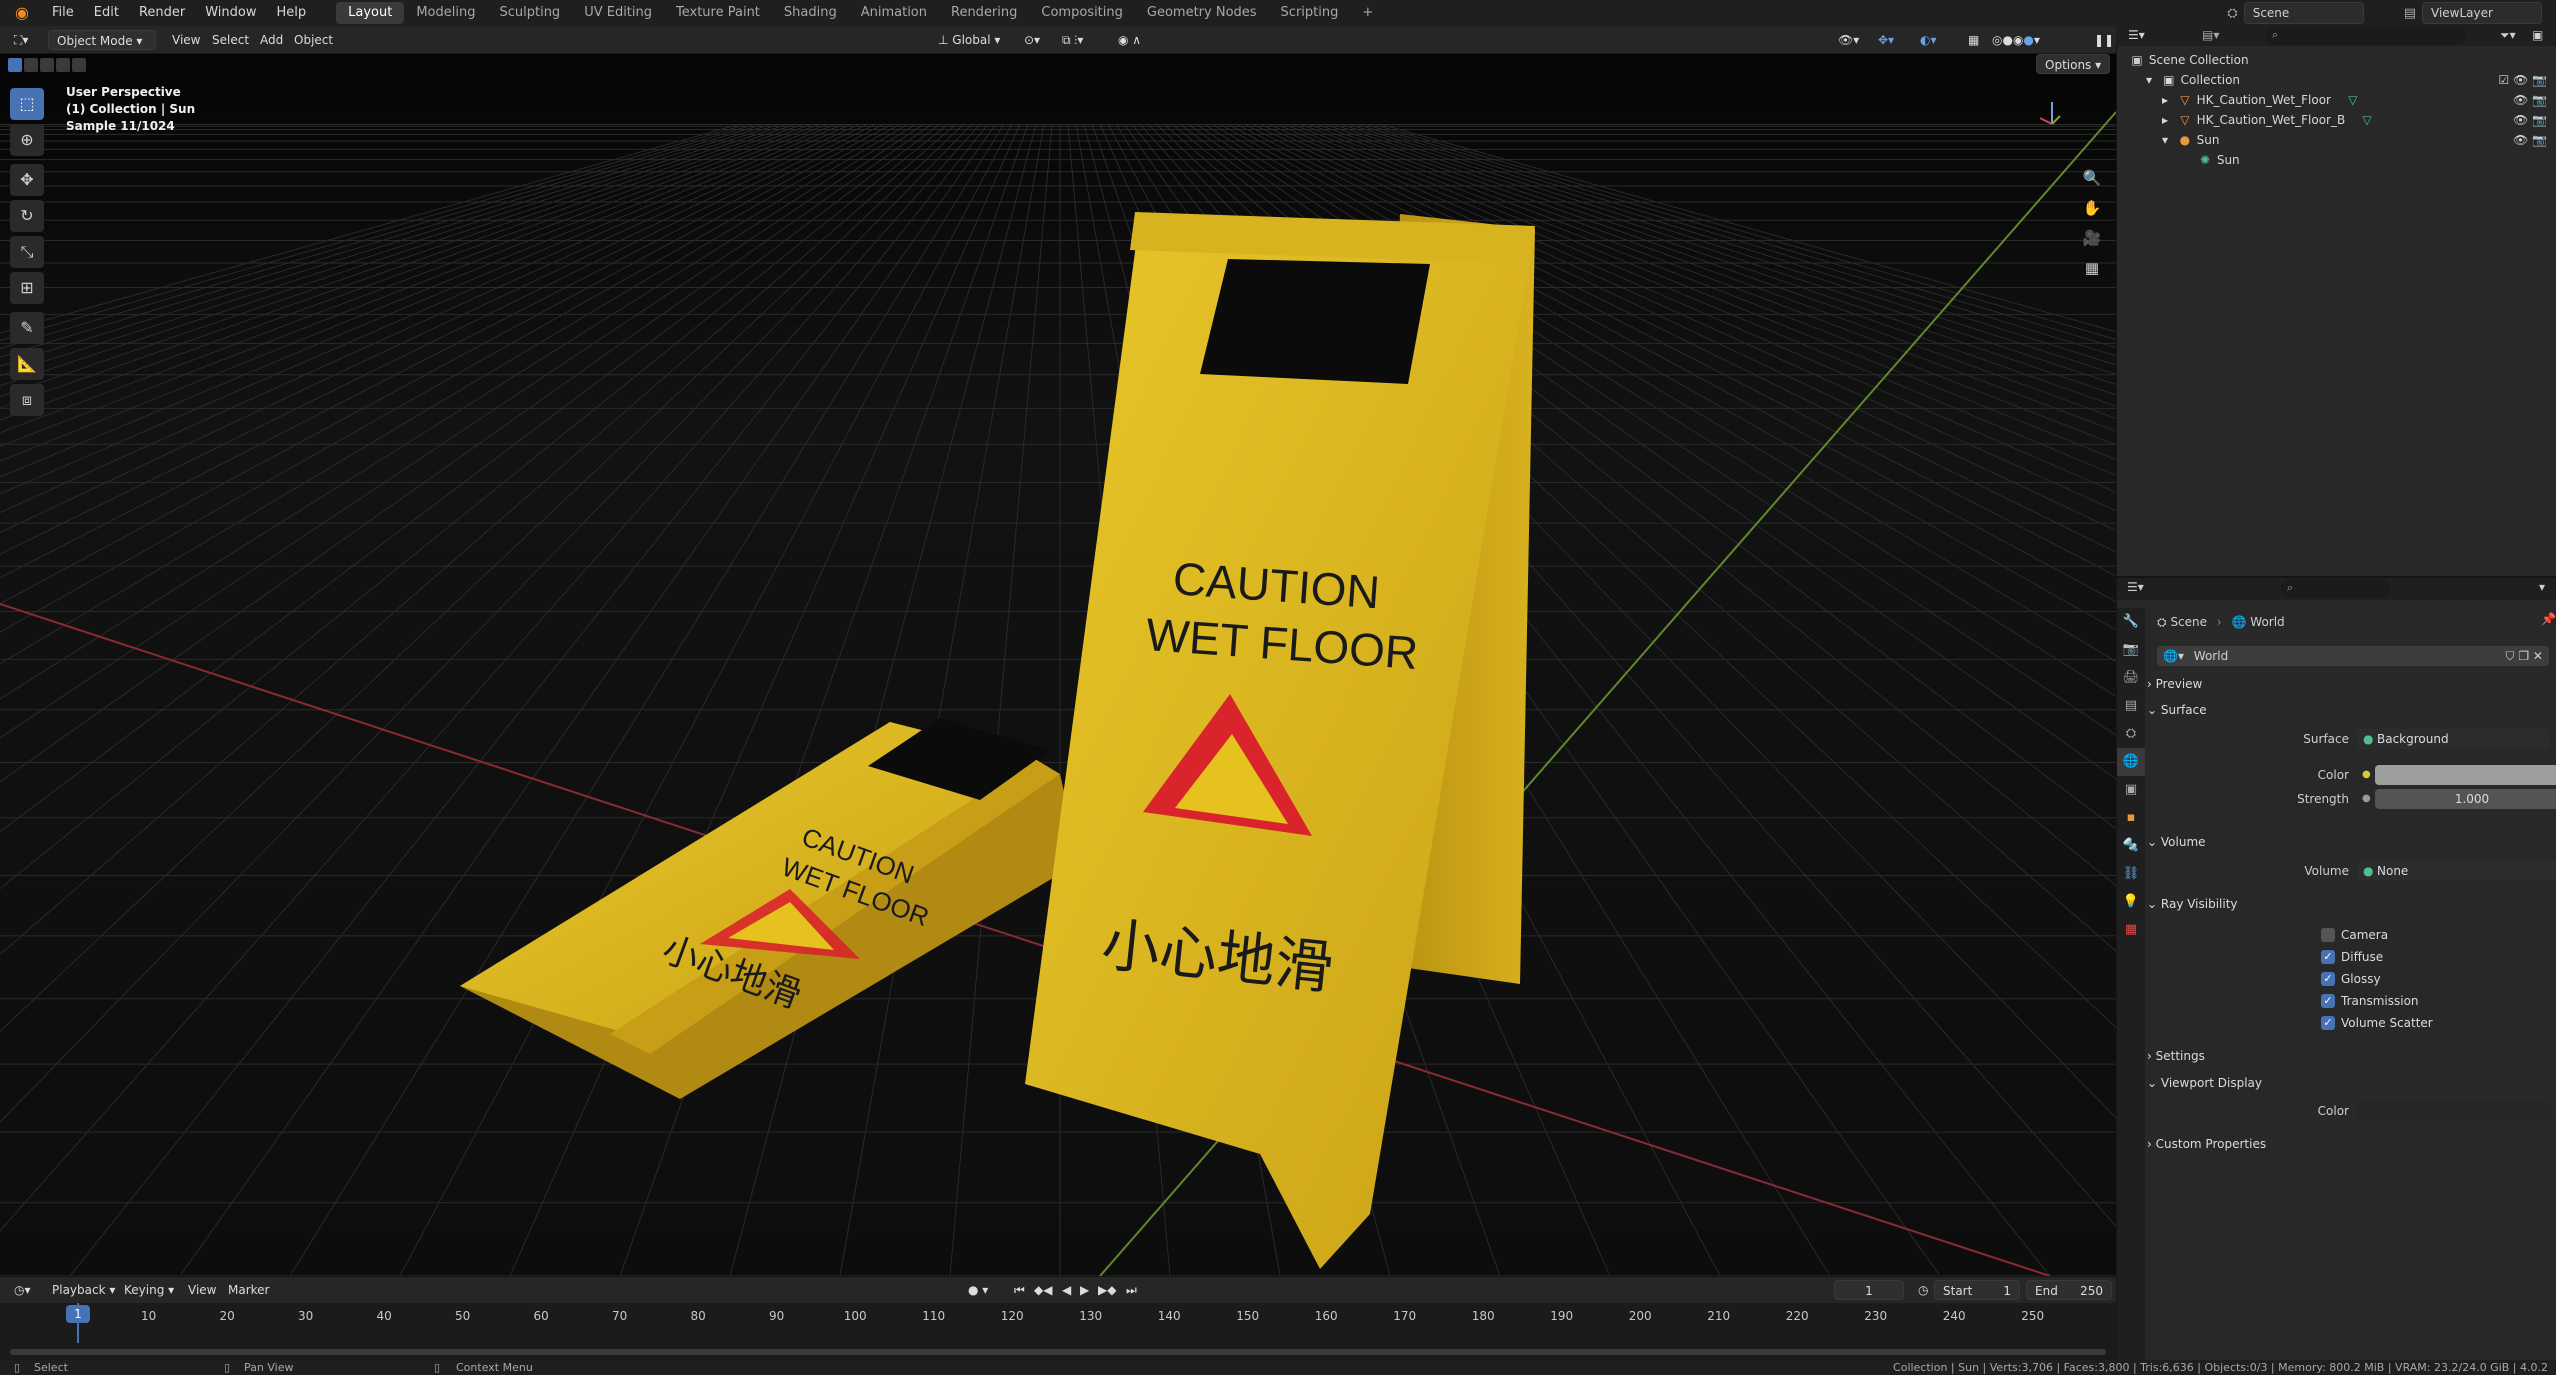 Image resolution: width=2556 pixels, height=1375 pixels. Describe the element at coordinates (2092, 178) in the screenshot. I see `zoom-icon: 🔍` at that location.